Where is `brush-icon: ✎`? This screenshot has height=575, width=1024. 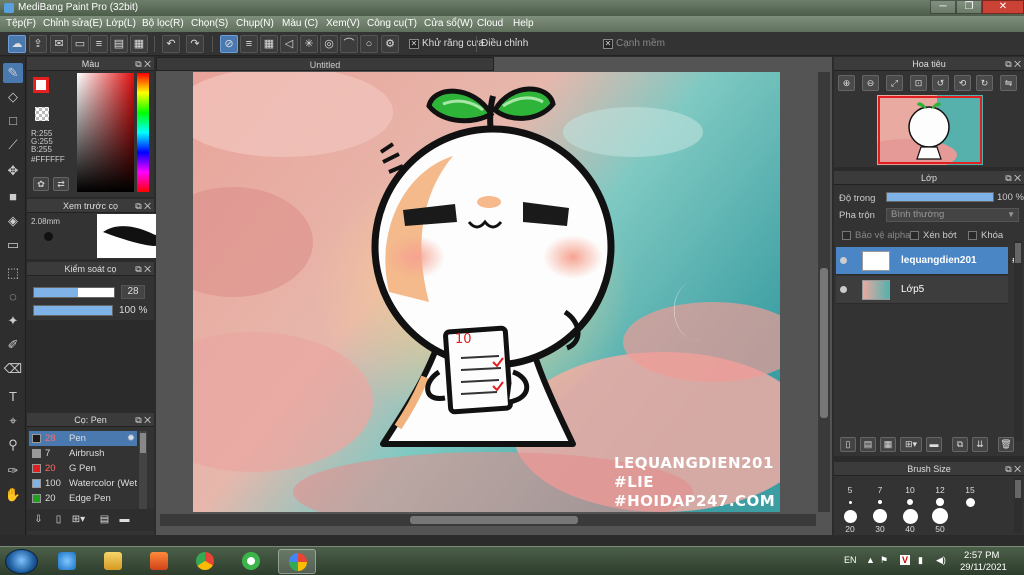
brush-icon: ✎ is located at coordinates (13, 73).